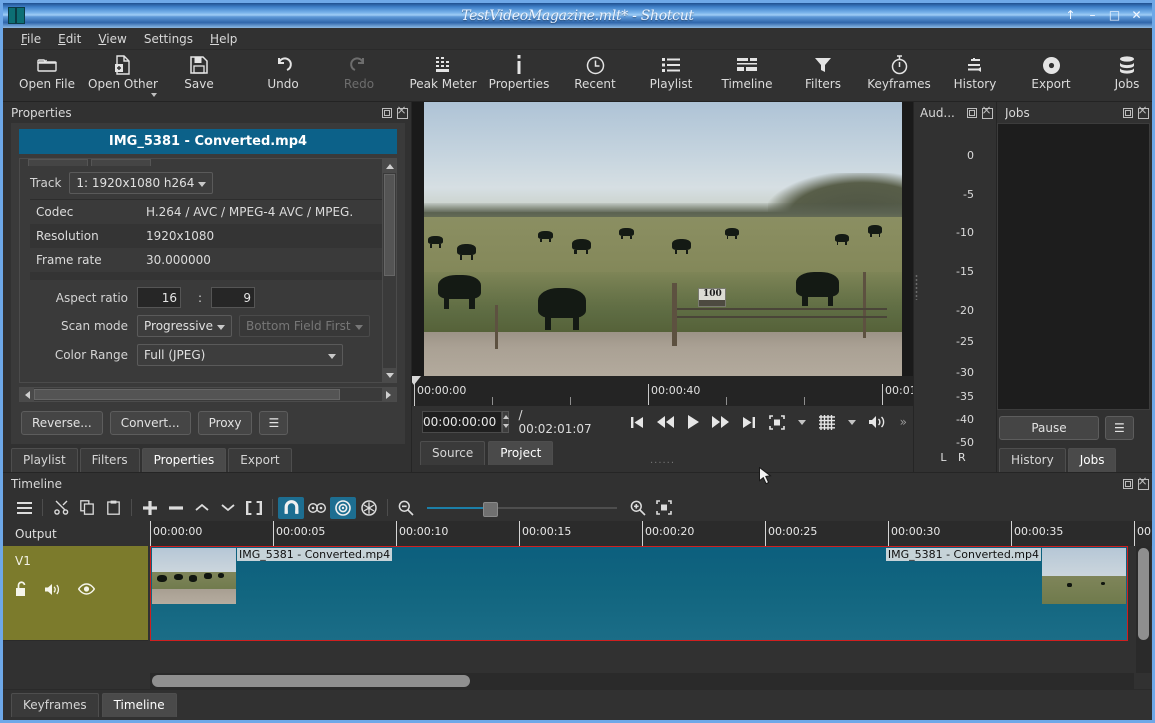 The width and height of the screenshot is (1155, 723). Describe the element at coordinates (187, 394) in the screenshot. I see `properties-hscroll-thumb` at that location.